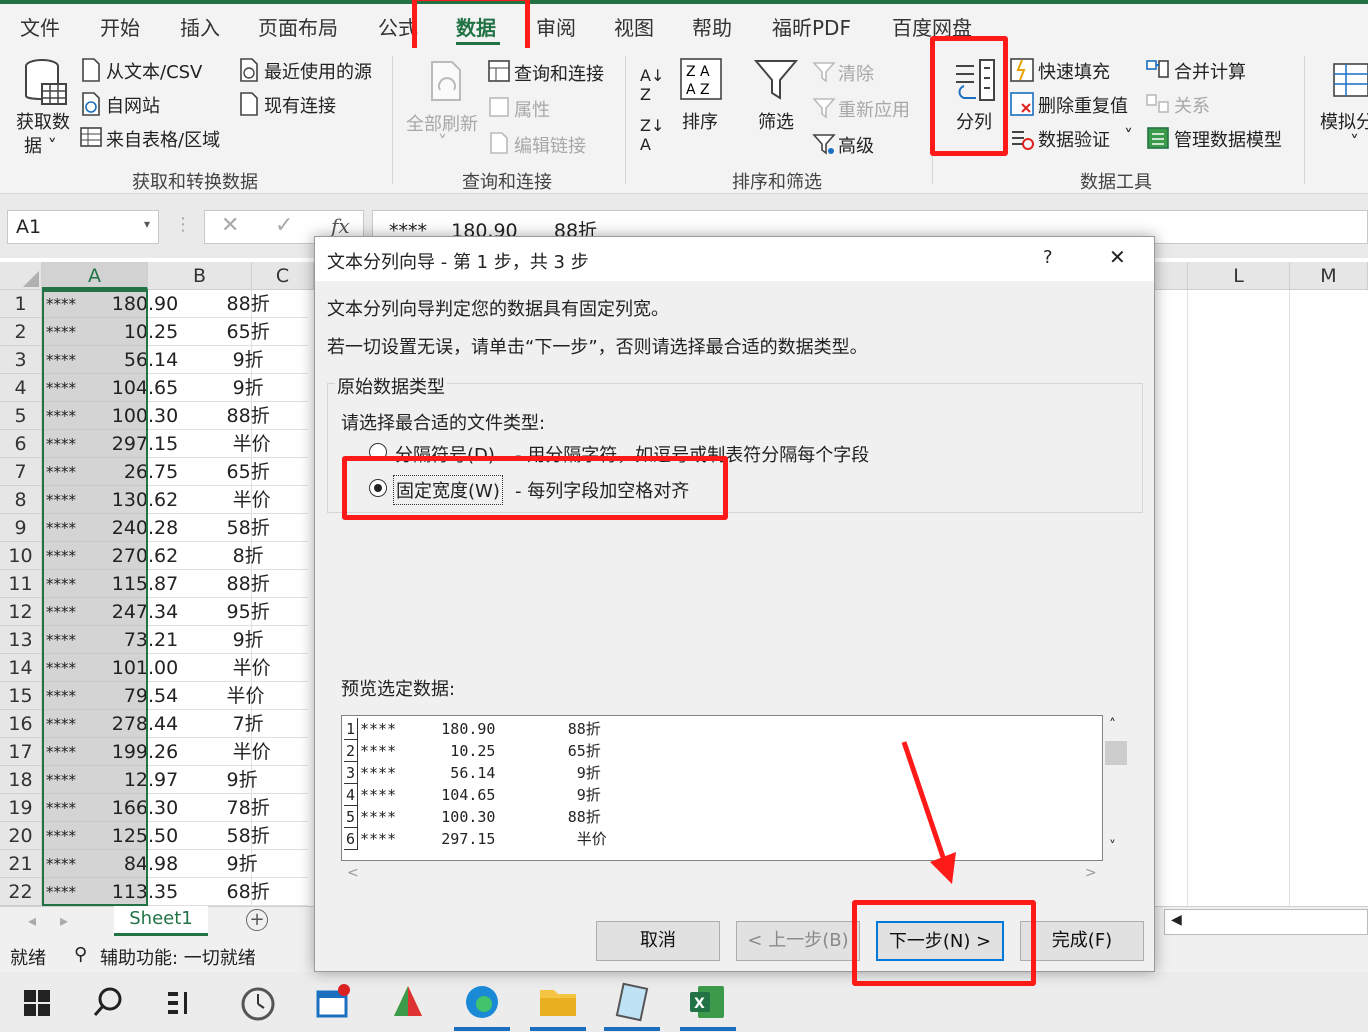 This screenshot has height=1032, width=1368. Describe the element at coordinates (1192, 105) in the screenshot. I see `relationships-button: 关系` at that location.